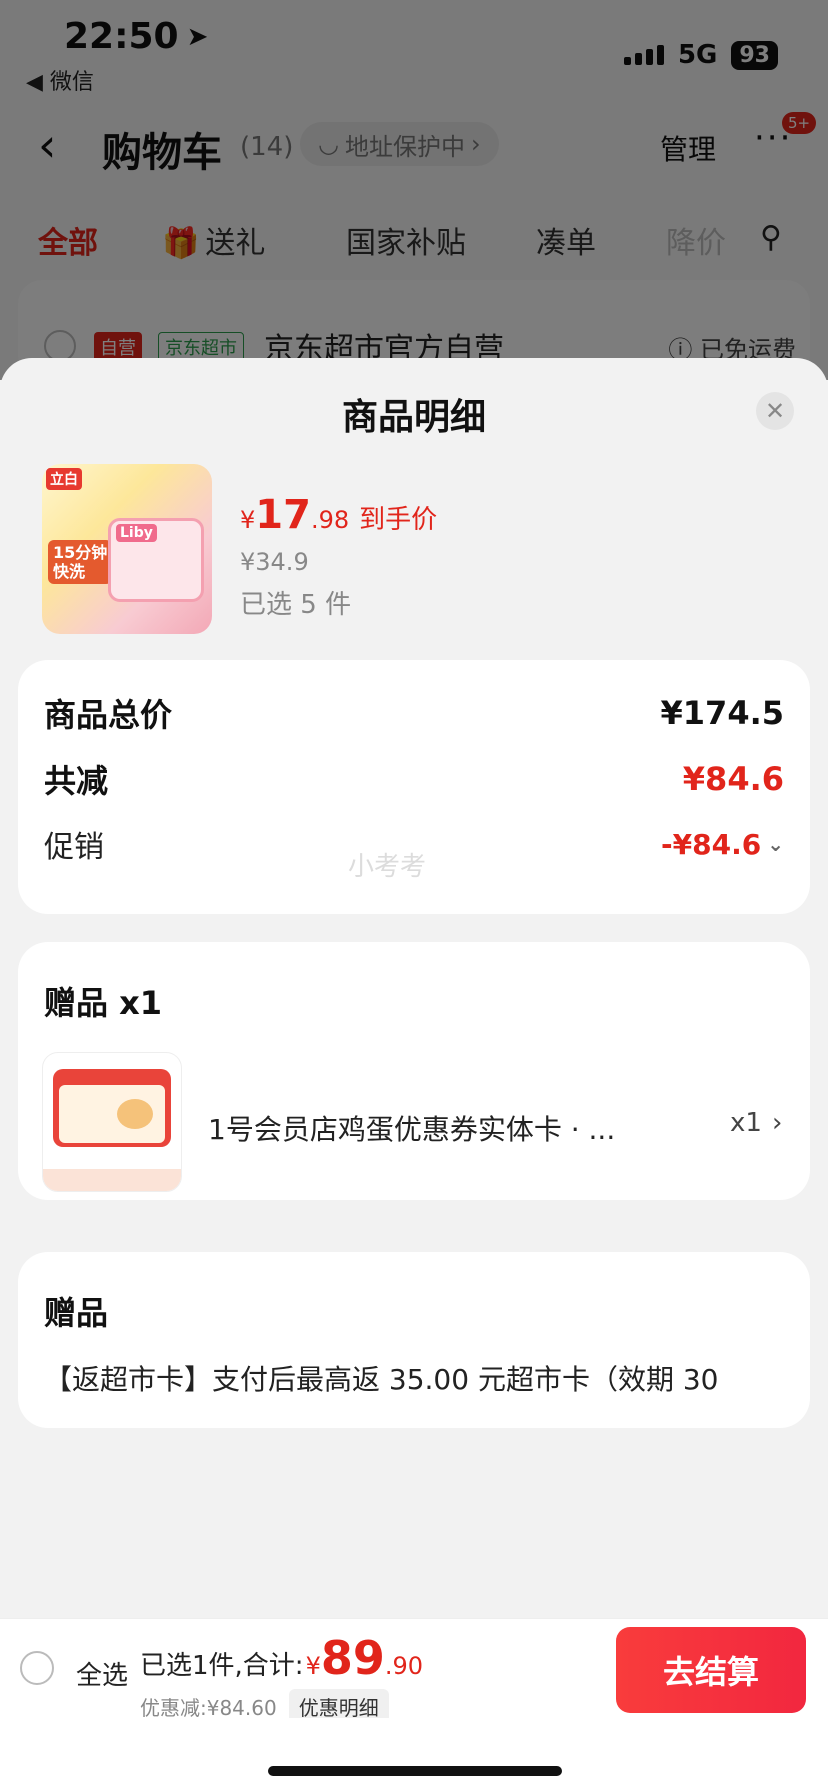  What do you see at coordinates (414, 1071) in the screenshot?
I see `gift-card: 赠品 x1 1号会员店鸡蛋优惠券实体卡 · ... x1 ›` at bounding box center [414, 1071].